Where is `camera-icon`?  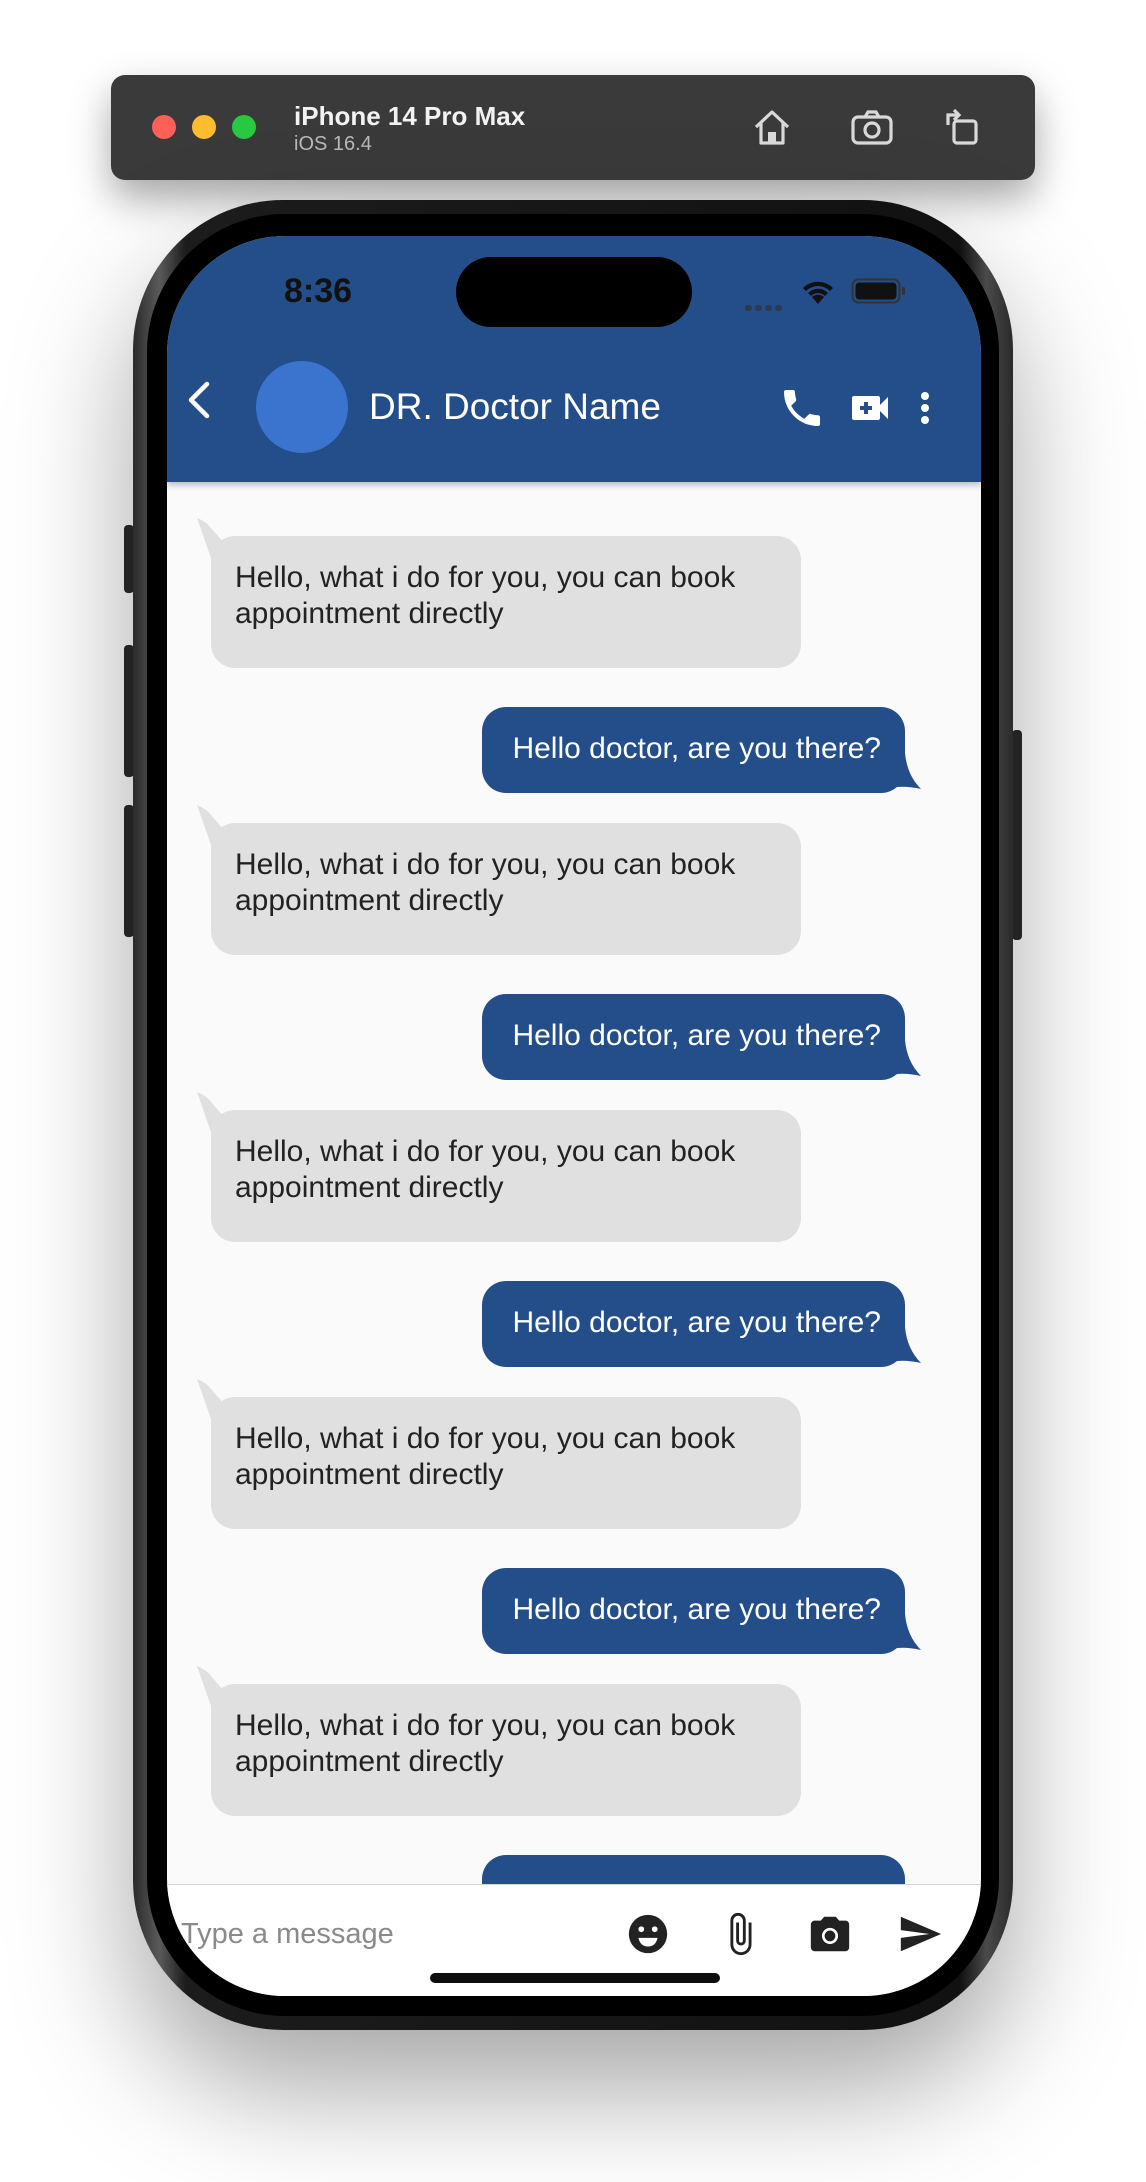 camera-icon is located at coordinates (830, 1934).